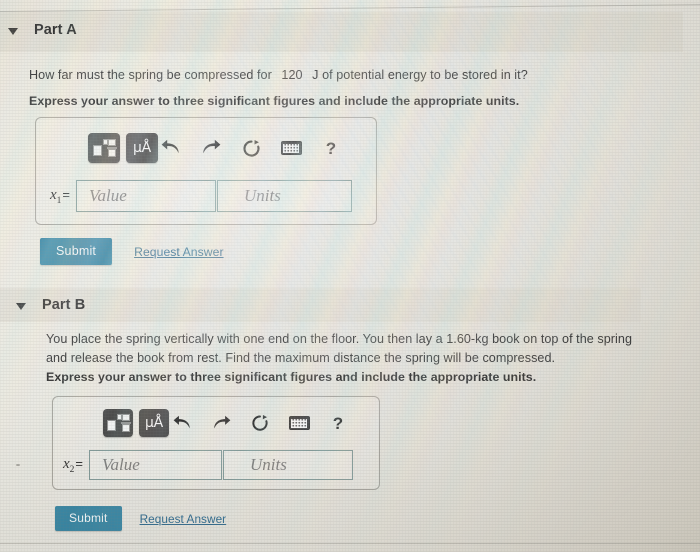 Image resolution: width=700 pixels, height=552 pixels. What do you see at coordinates (288, 465) in the screenshot?
I see `part-b-units-input: Units` at bounding box center [288, 465].